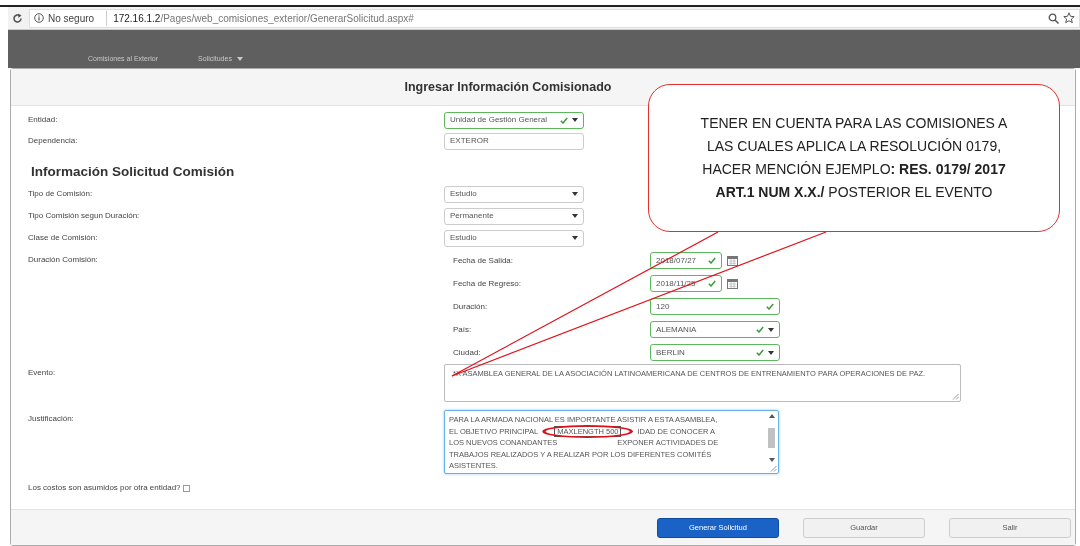 This screenshot has height=546, width=1080. What do you see at coordinates (715, 306) in the screenshot?
I see `input-field: 120` at bounding box center [715, 306].